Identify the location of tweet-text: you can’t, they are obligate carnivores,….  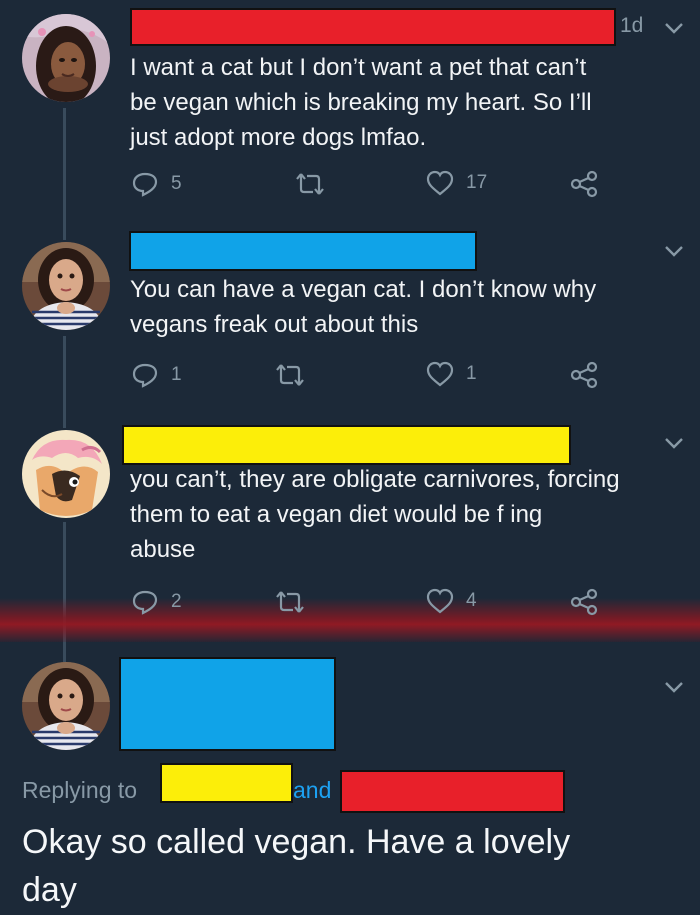
(375, 514).